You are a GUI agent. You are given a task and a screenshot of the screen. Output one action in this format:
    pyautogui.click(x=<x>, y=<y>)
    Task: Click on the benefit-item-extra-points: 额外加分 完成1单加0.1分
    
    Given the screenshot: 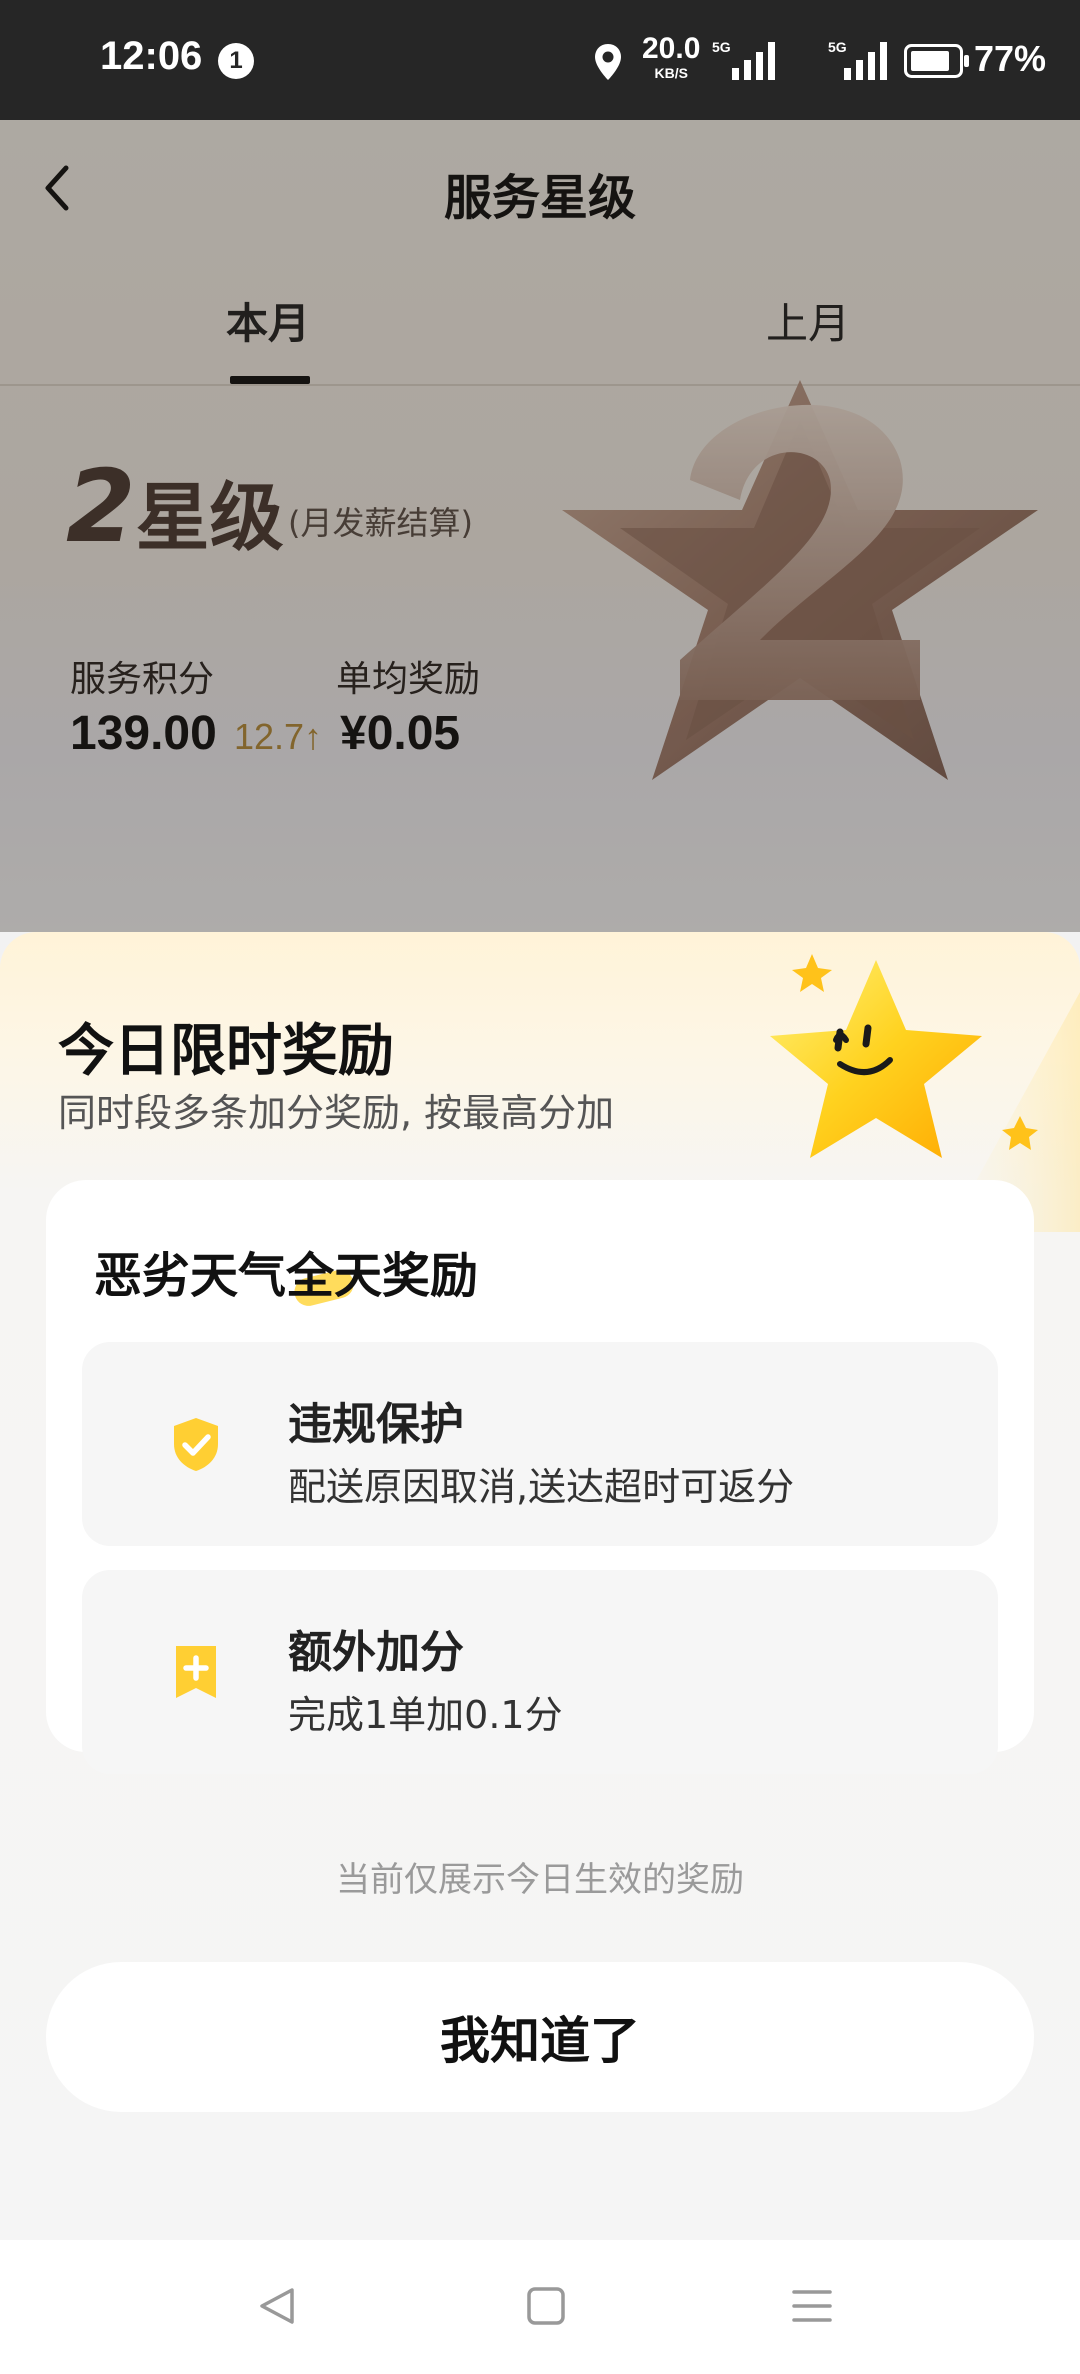 What is the action you would take?
    pyautogui.click(x=540, y=1672)
    